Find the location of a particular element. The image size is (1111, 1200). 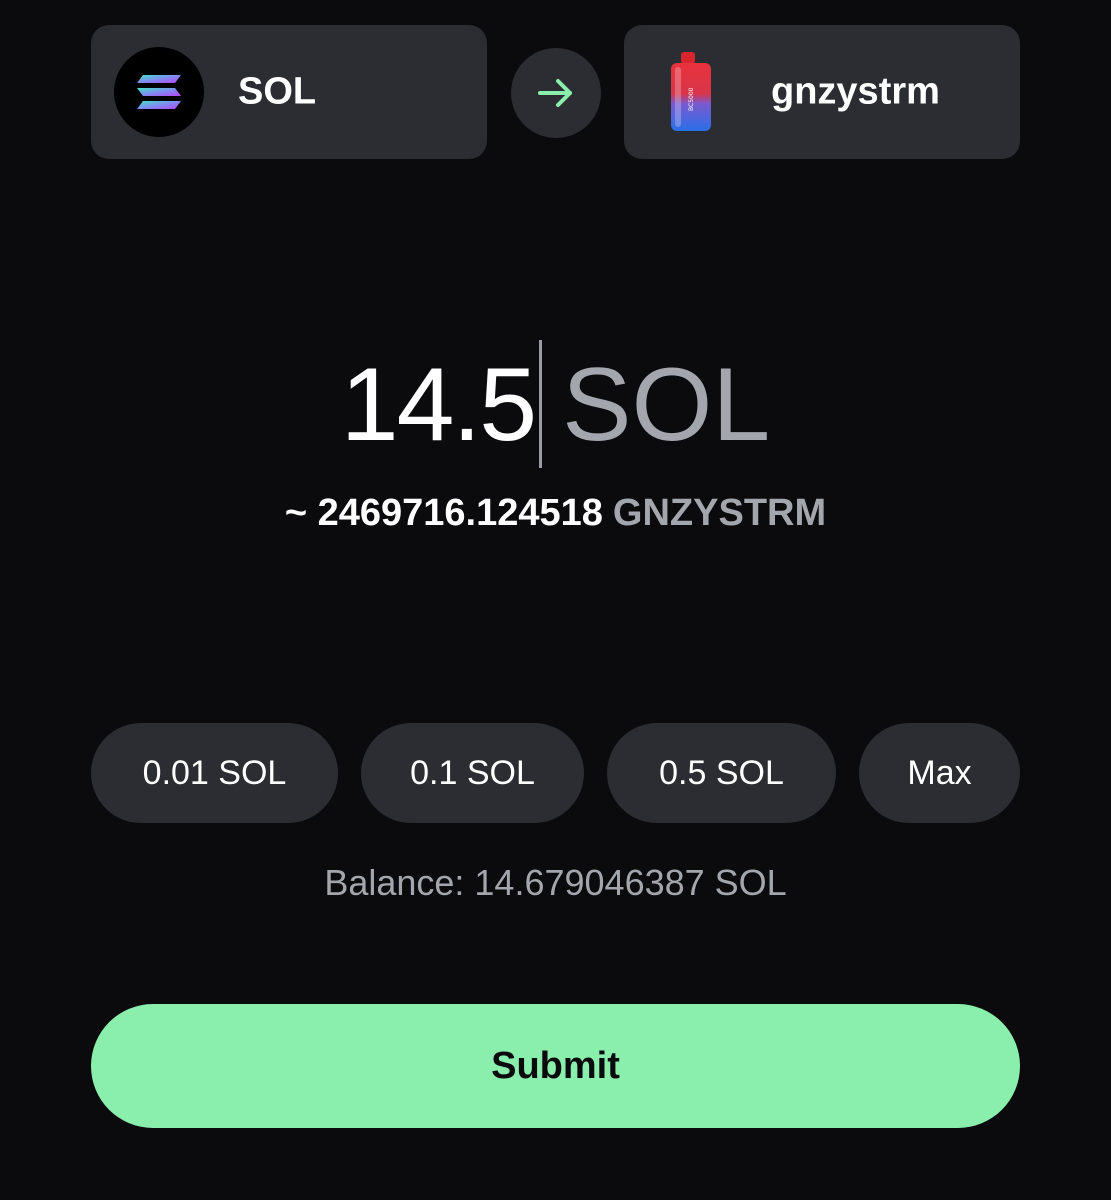

estimate-symbol: GNZYSTRM is located at coordinates (719, 513).